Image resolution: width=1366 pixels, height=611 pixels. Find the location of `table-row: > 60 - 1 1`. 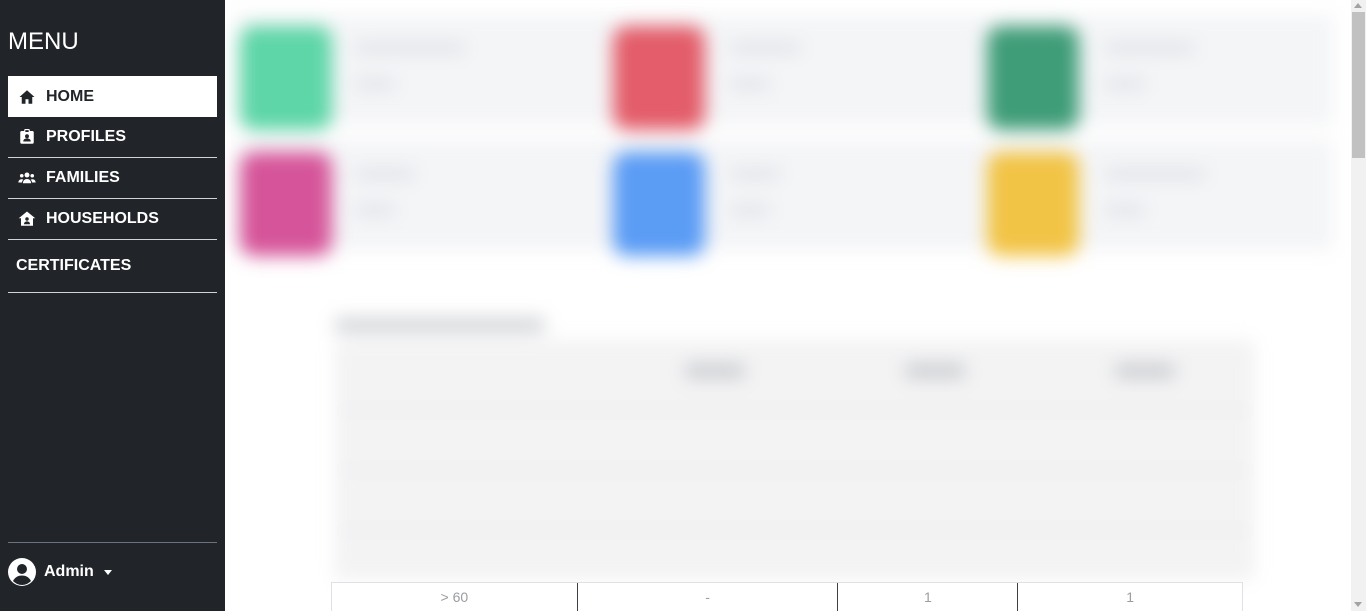

table-row: > 60 - 1 1 is located at coordinates (787, 596).